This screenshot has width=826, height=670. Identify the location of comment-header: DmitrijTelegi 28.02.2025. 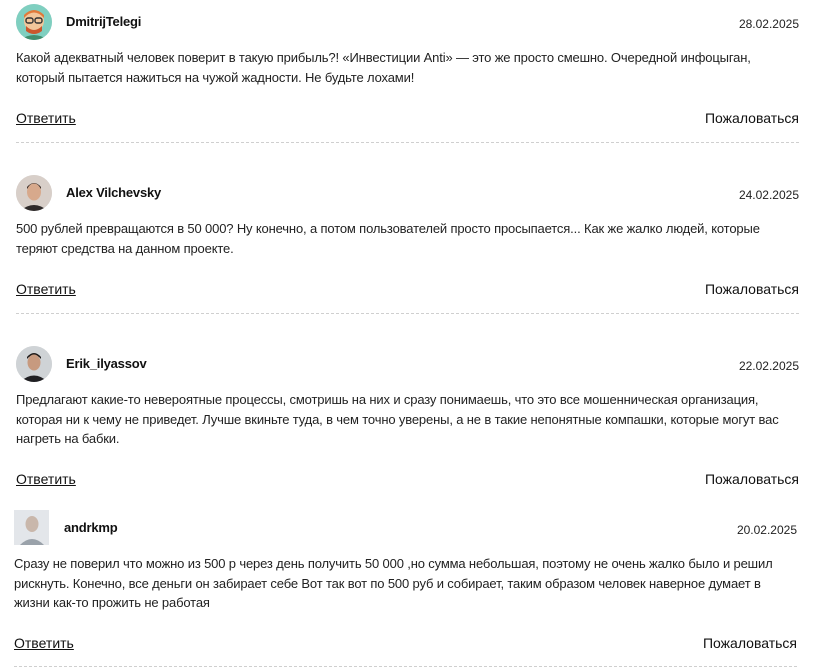
(407, 22).